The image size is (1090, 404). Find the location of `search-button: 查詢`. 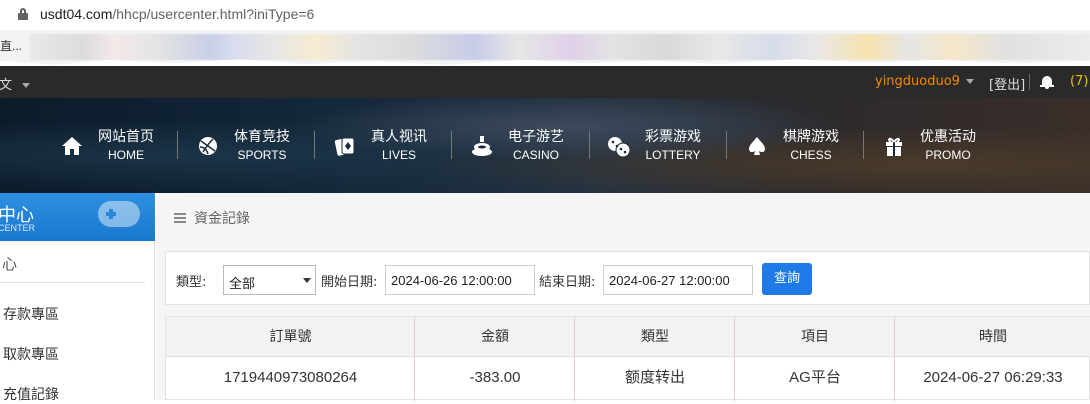

search-button: 查詢 is located at coordinates (787, 279).